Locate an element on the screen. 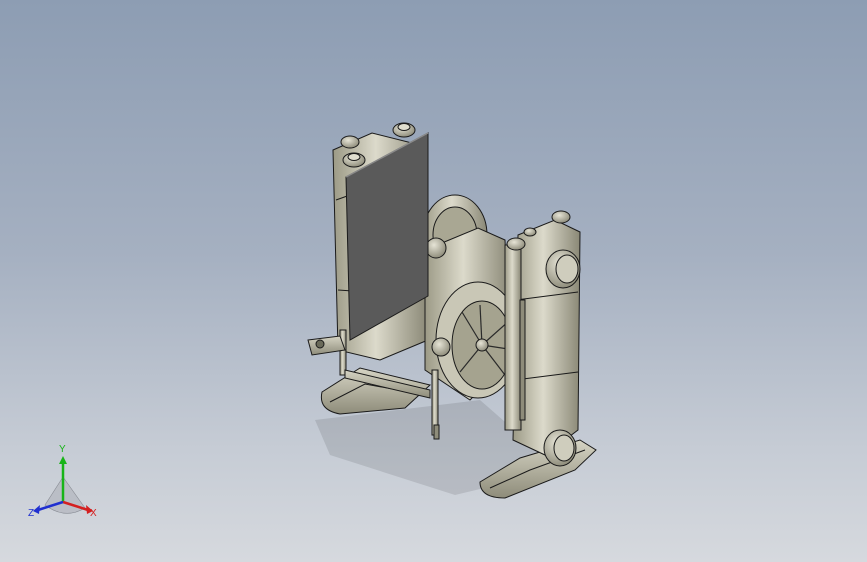 Image resolution: width=867 pixels, height=562 pixels. coordinate-triad: Y X Z is located at coordinates (62, 481).